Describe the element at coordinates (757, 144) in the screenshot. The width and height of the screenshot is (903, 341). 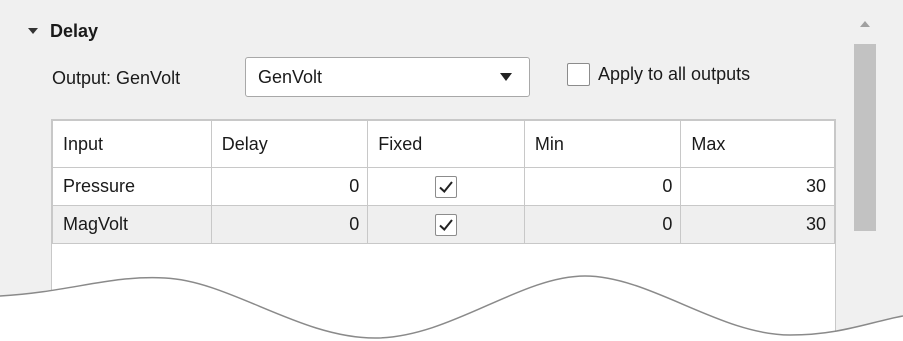
I see `column-header-max: Max` at that location.